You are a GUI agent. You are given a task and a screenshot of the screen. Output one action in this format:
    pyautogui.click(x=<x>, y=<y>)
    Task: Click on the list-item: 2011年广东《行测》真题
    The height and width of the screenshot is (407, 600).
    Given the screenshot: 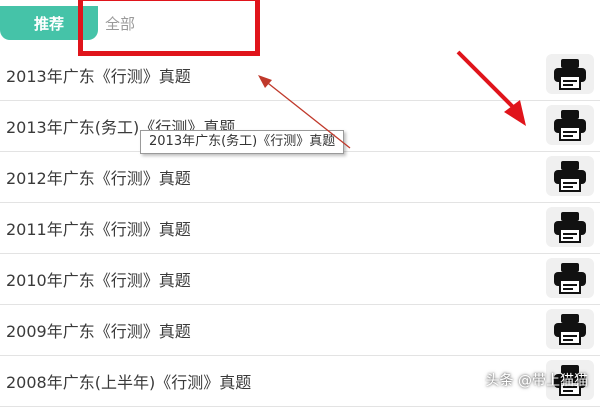 What is the action you would take?
    pyautogui.click(x=300, y=228)
    